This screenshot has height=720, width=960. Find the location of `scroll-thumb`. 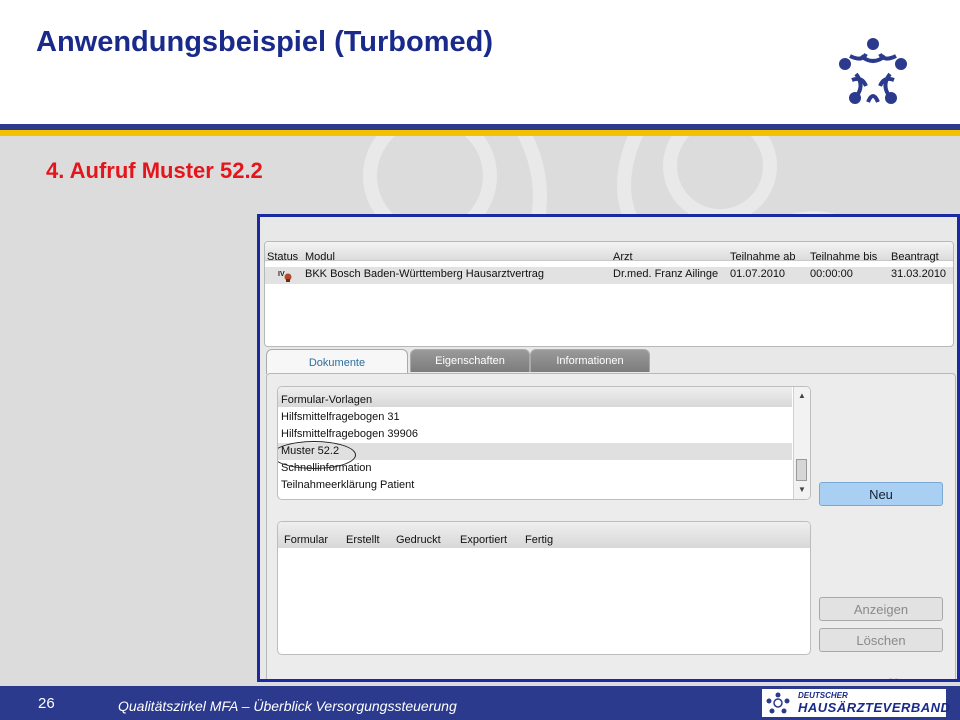

scroll-thumb is located at coordinates (801, 470).